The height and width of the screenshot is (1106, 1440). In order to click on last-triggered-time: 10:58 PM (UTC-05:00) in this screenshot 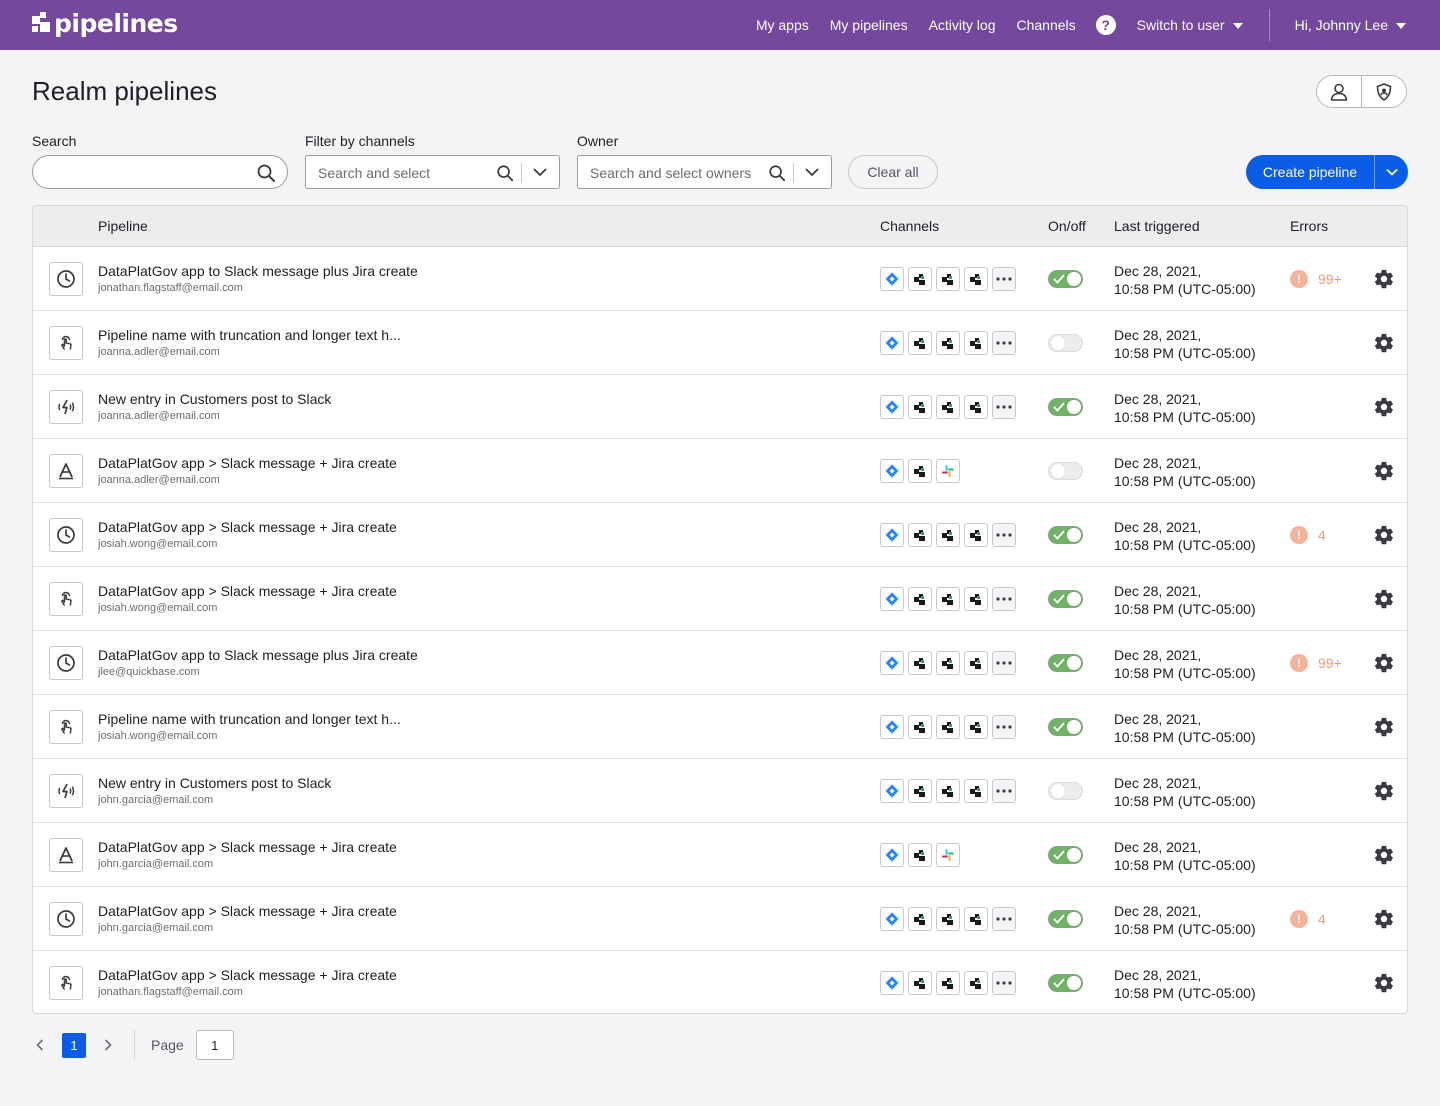, I will do `click(1185, 481)`.